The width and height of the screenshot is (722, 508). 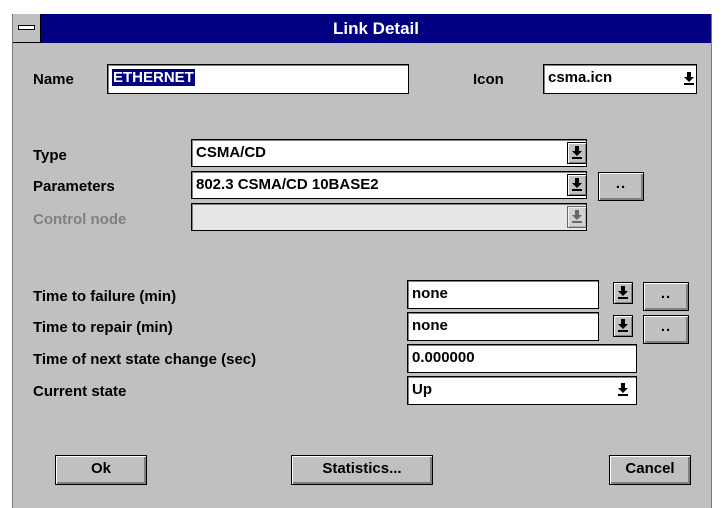 What do you see at coordinates (145, 359) in the screenshot?
I see `next-state-change-label: Time of next state change (sec)` at bounding box center [145, 359].